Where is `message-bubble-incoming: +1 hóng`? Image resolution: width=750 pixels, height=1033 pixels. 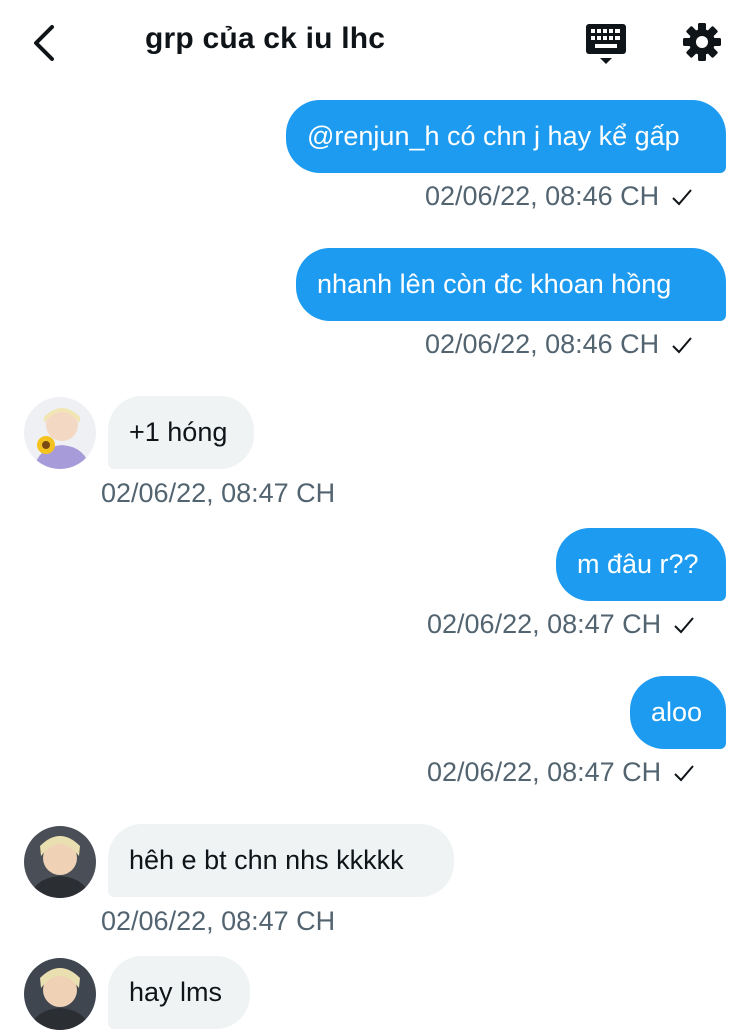
message-bubble-incoming: +1 hóng is located at coordinates (181, 432).